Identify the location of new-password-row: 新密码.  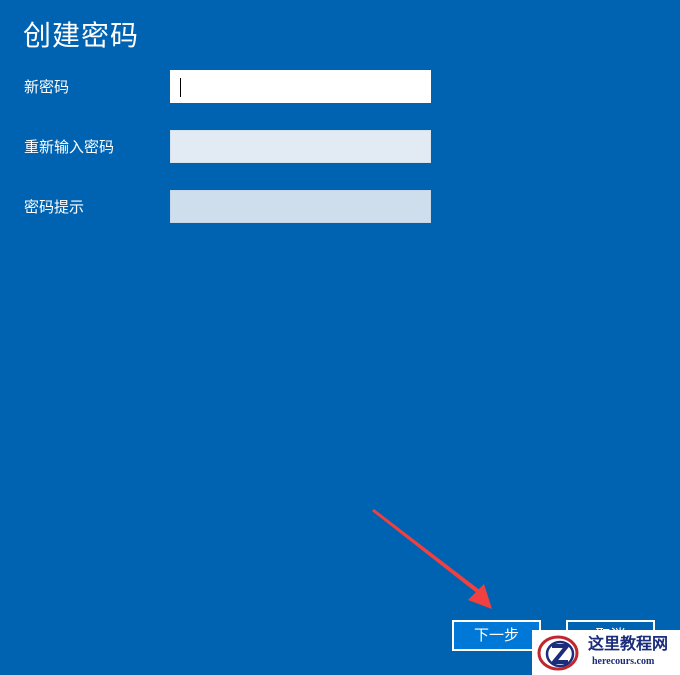
(340, 87).